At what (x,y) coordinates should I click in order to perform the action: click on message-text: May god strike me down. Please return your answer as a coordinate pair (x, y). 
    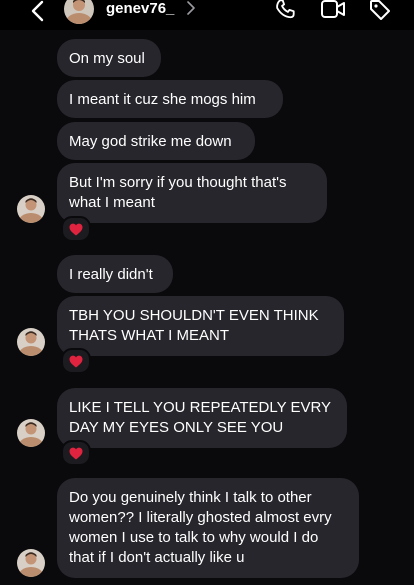
    Looking at the image, I should click on (150, 141).